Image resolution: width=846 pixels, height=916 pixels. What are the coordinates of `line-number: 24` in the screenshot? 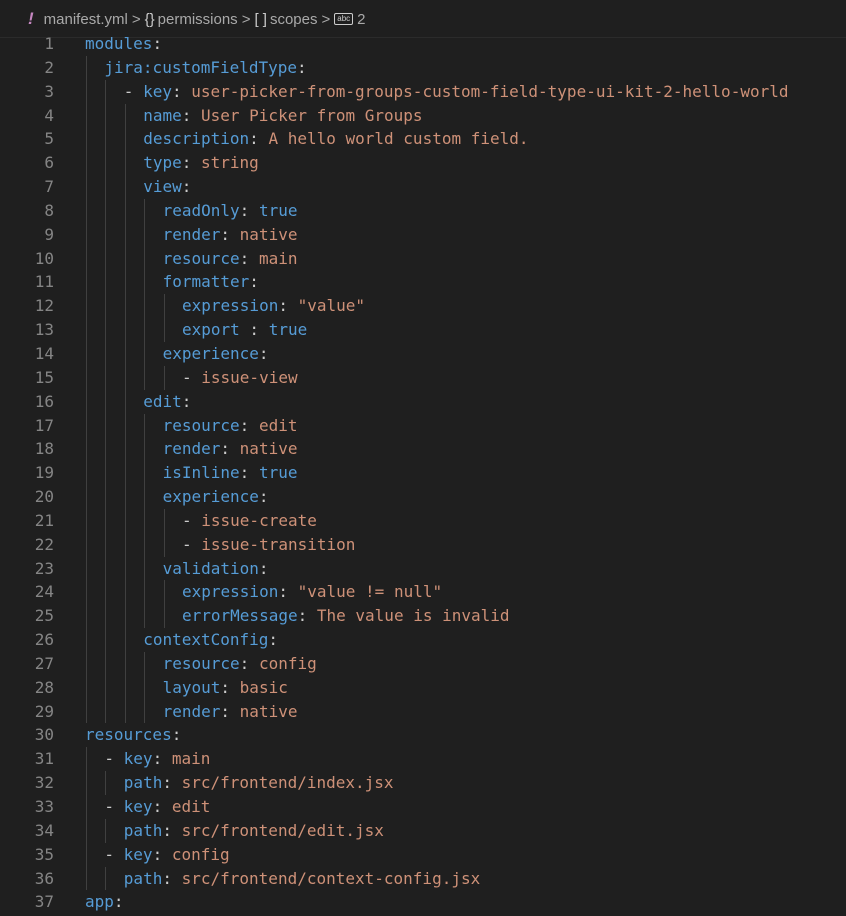 It's located at (44, 592).